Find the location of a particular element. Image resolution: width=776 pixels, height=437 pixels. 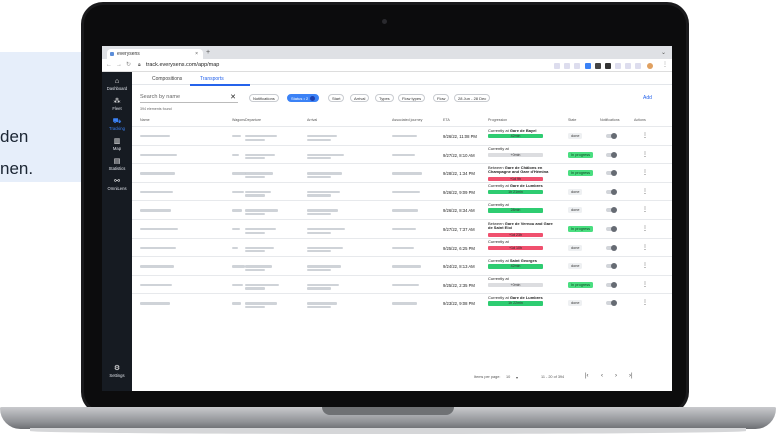

back-icon: ← is located at coordinates (109, 65).